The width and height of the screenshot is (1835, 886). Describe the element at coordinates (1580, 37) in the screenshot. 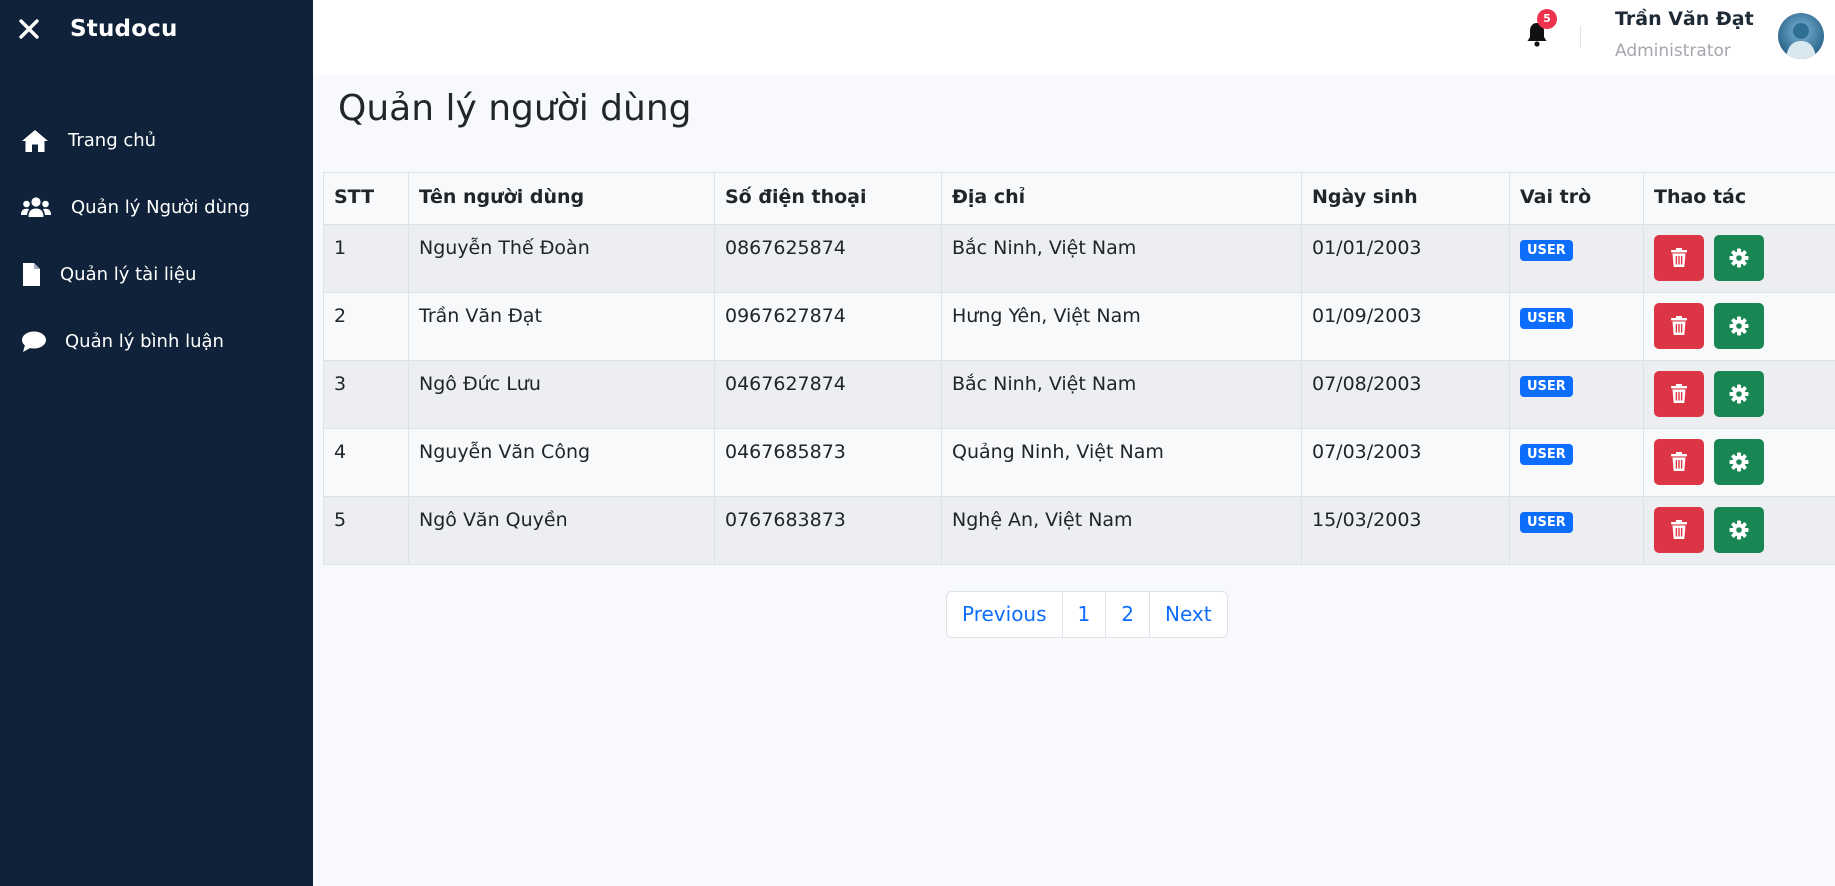

I see `header-divider` at that location.